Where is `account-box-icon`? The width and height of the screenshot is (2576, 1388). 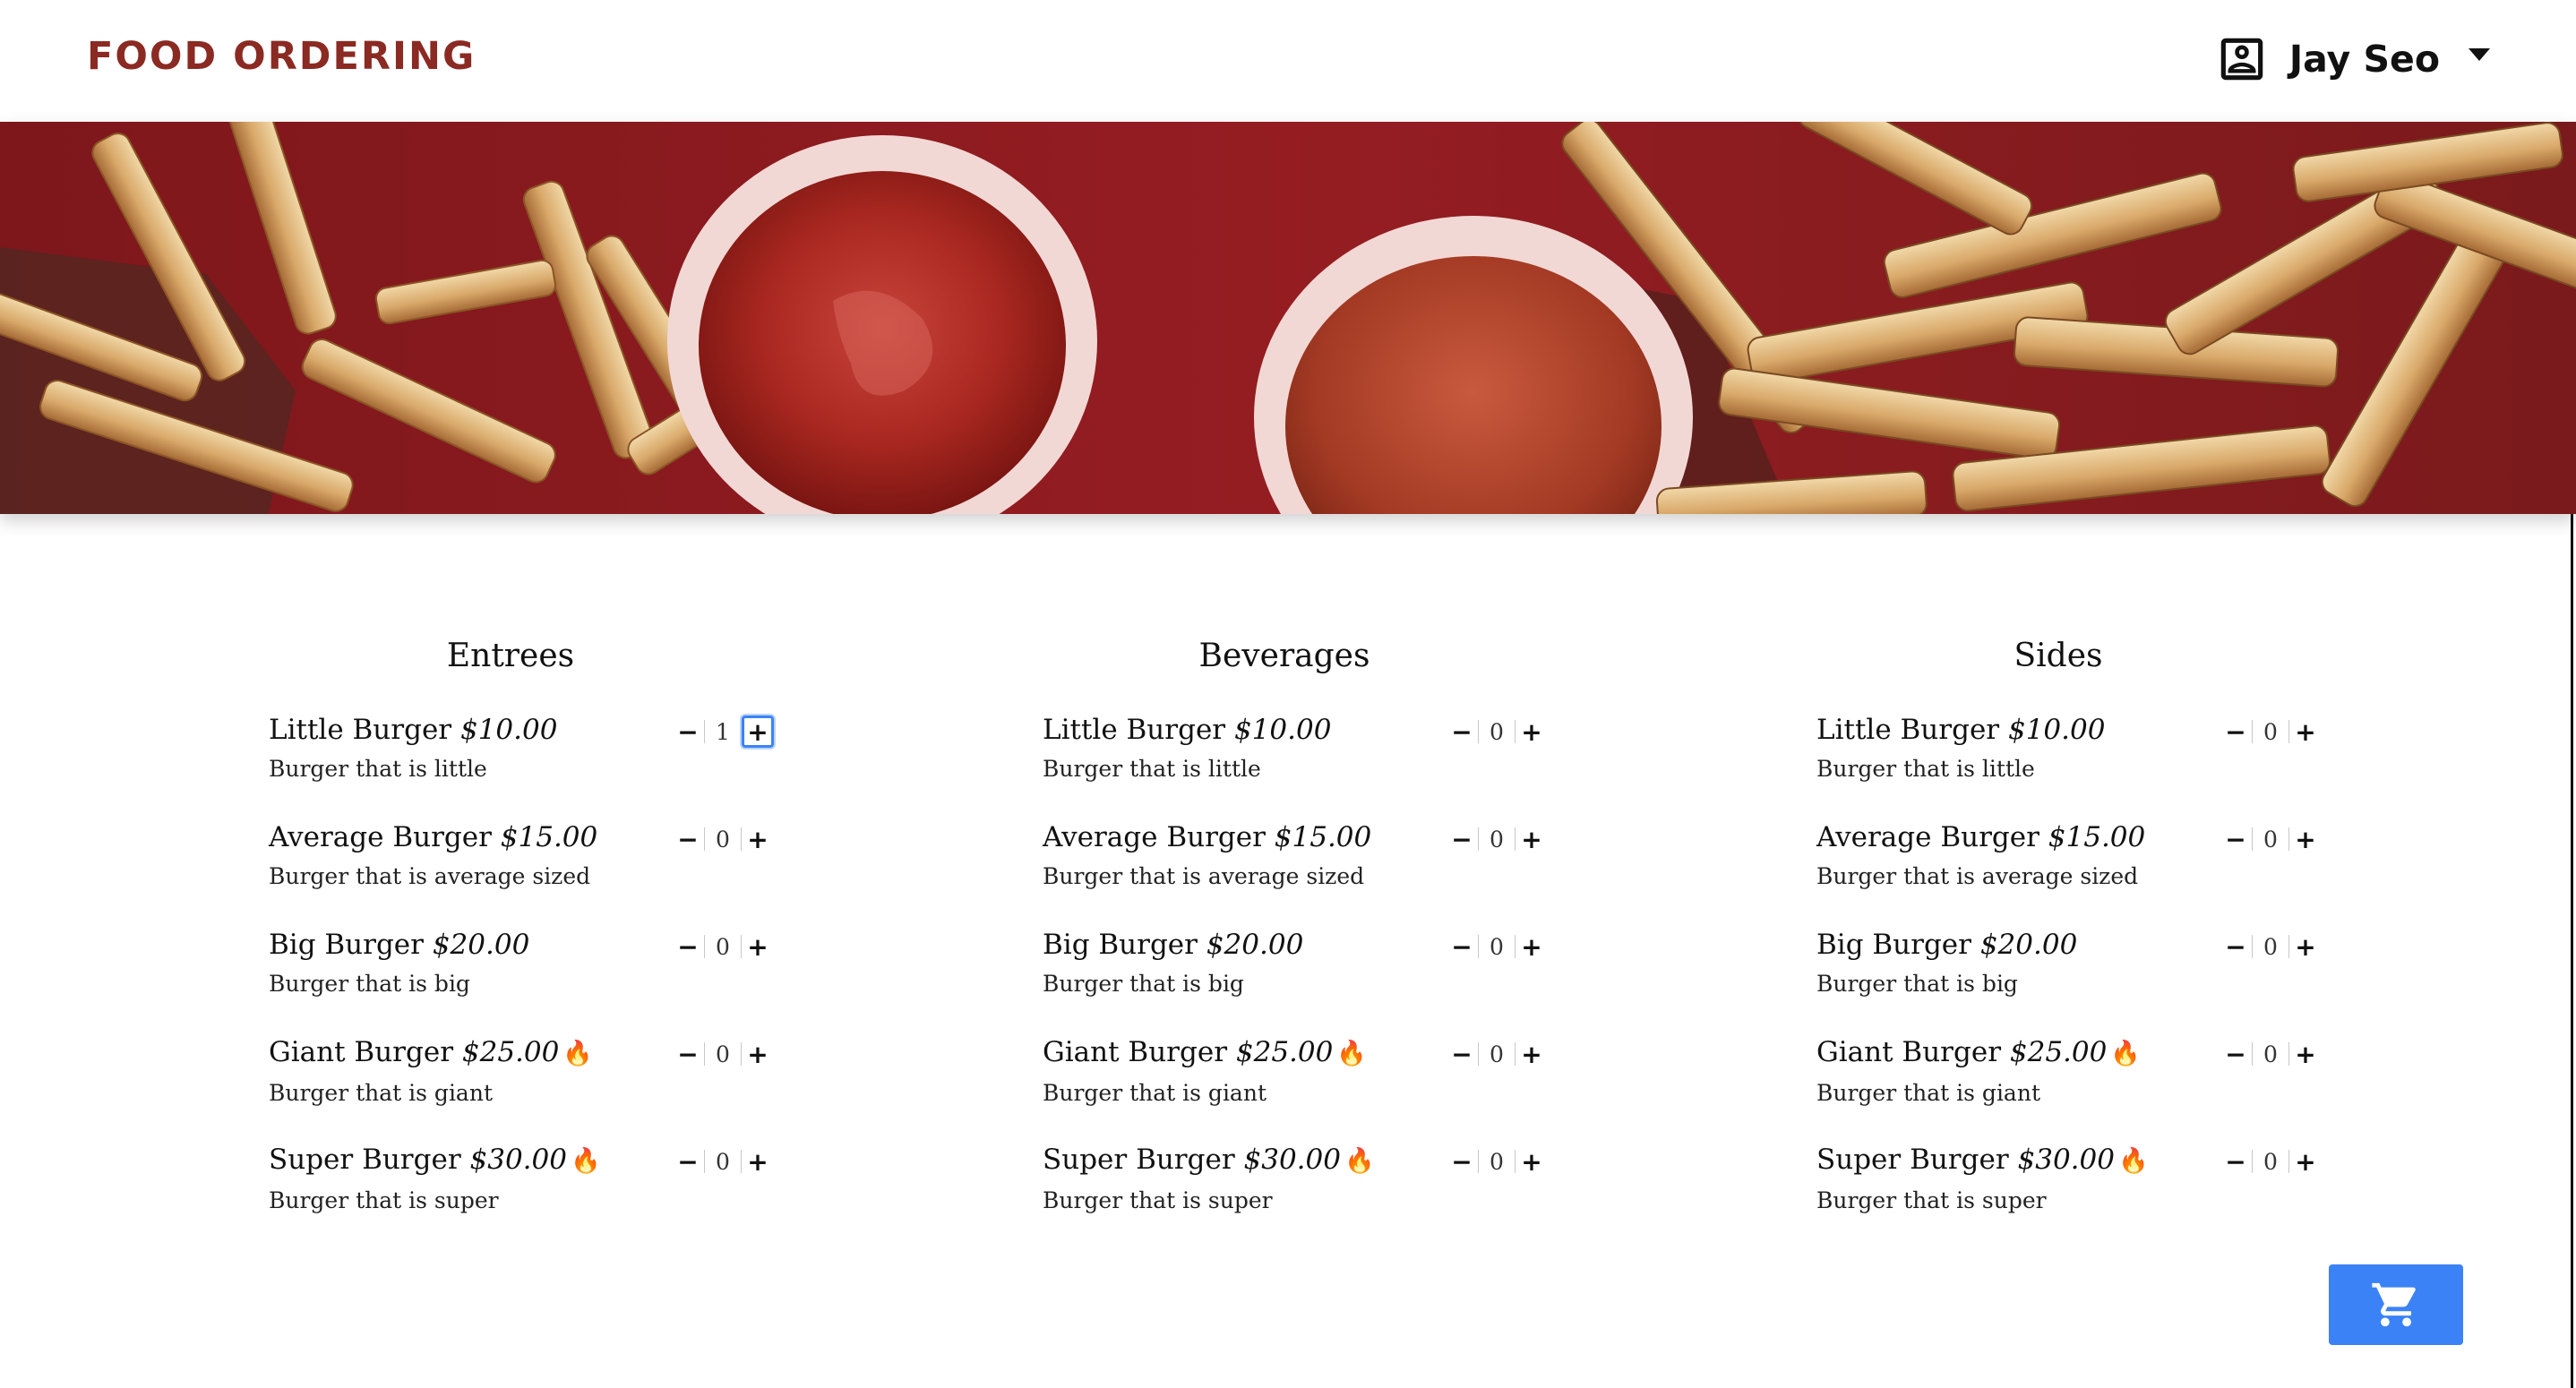 account-box-icon is located at coordinates (2241, 59).